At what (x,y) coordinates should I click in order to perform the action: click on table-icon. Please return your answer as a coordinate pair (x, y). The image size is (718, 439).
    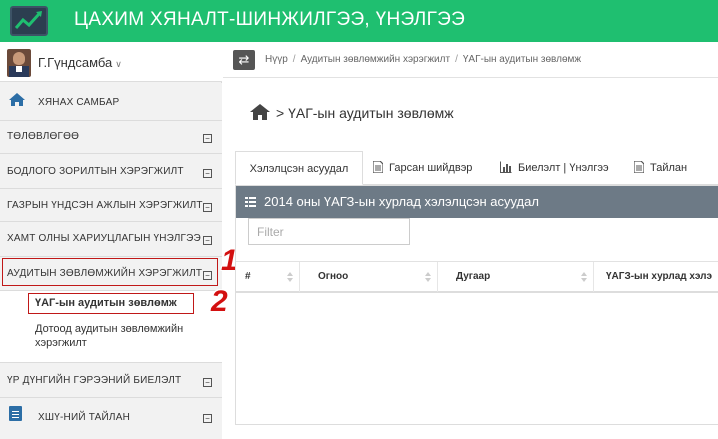
    Looking at the image, I should click on (250, 202).